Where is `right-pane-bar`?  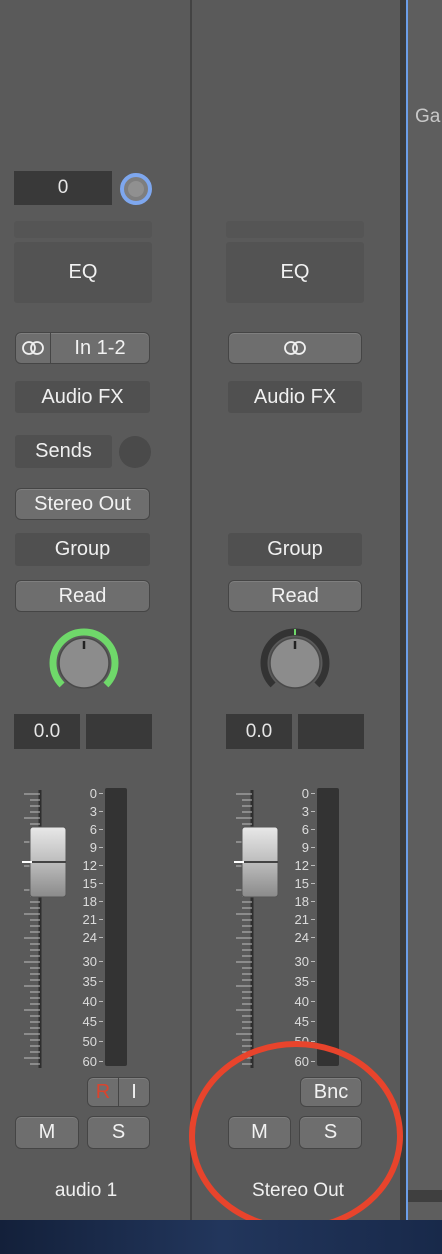
right-pane-bar is located at coordinates (425, 1196).